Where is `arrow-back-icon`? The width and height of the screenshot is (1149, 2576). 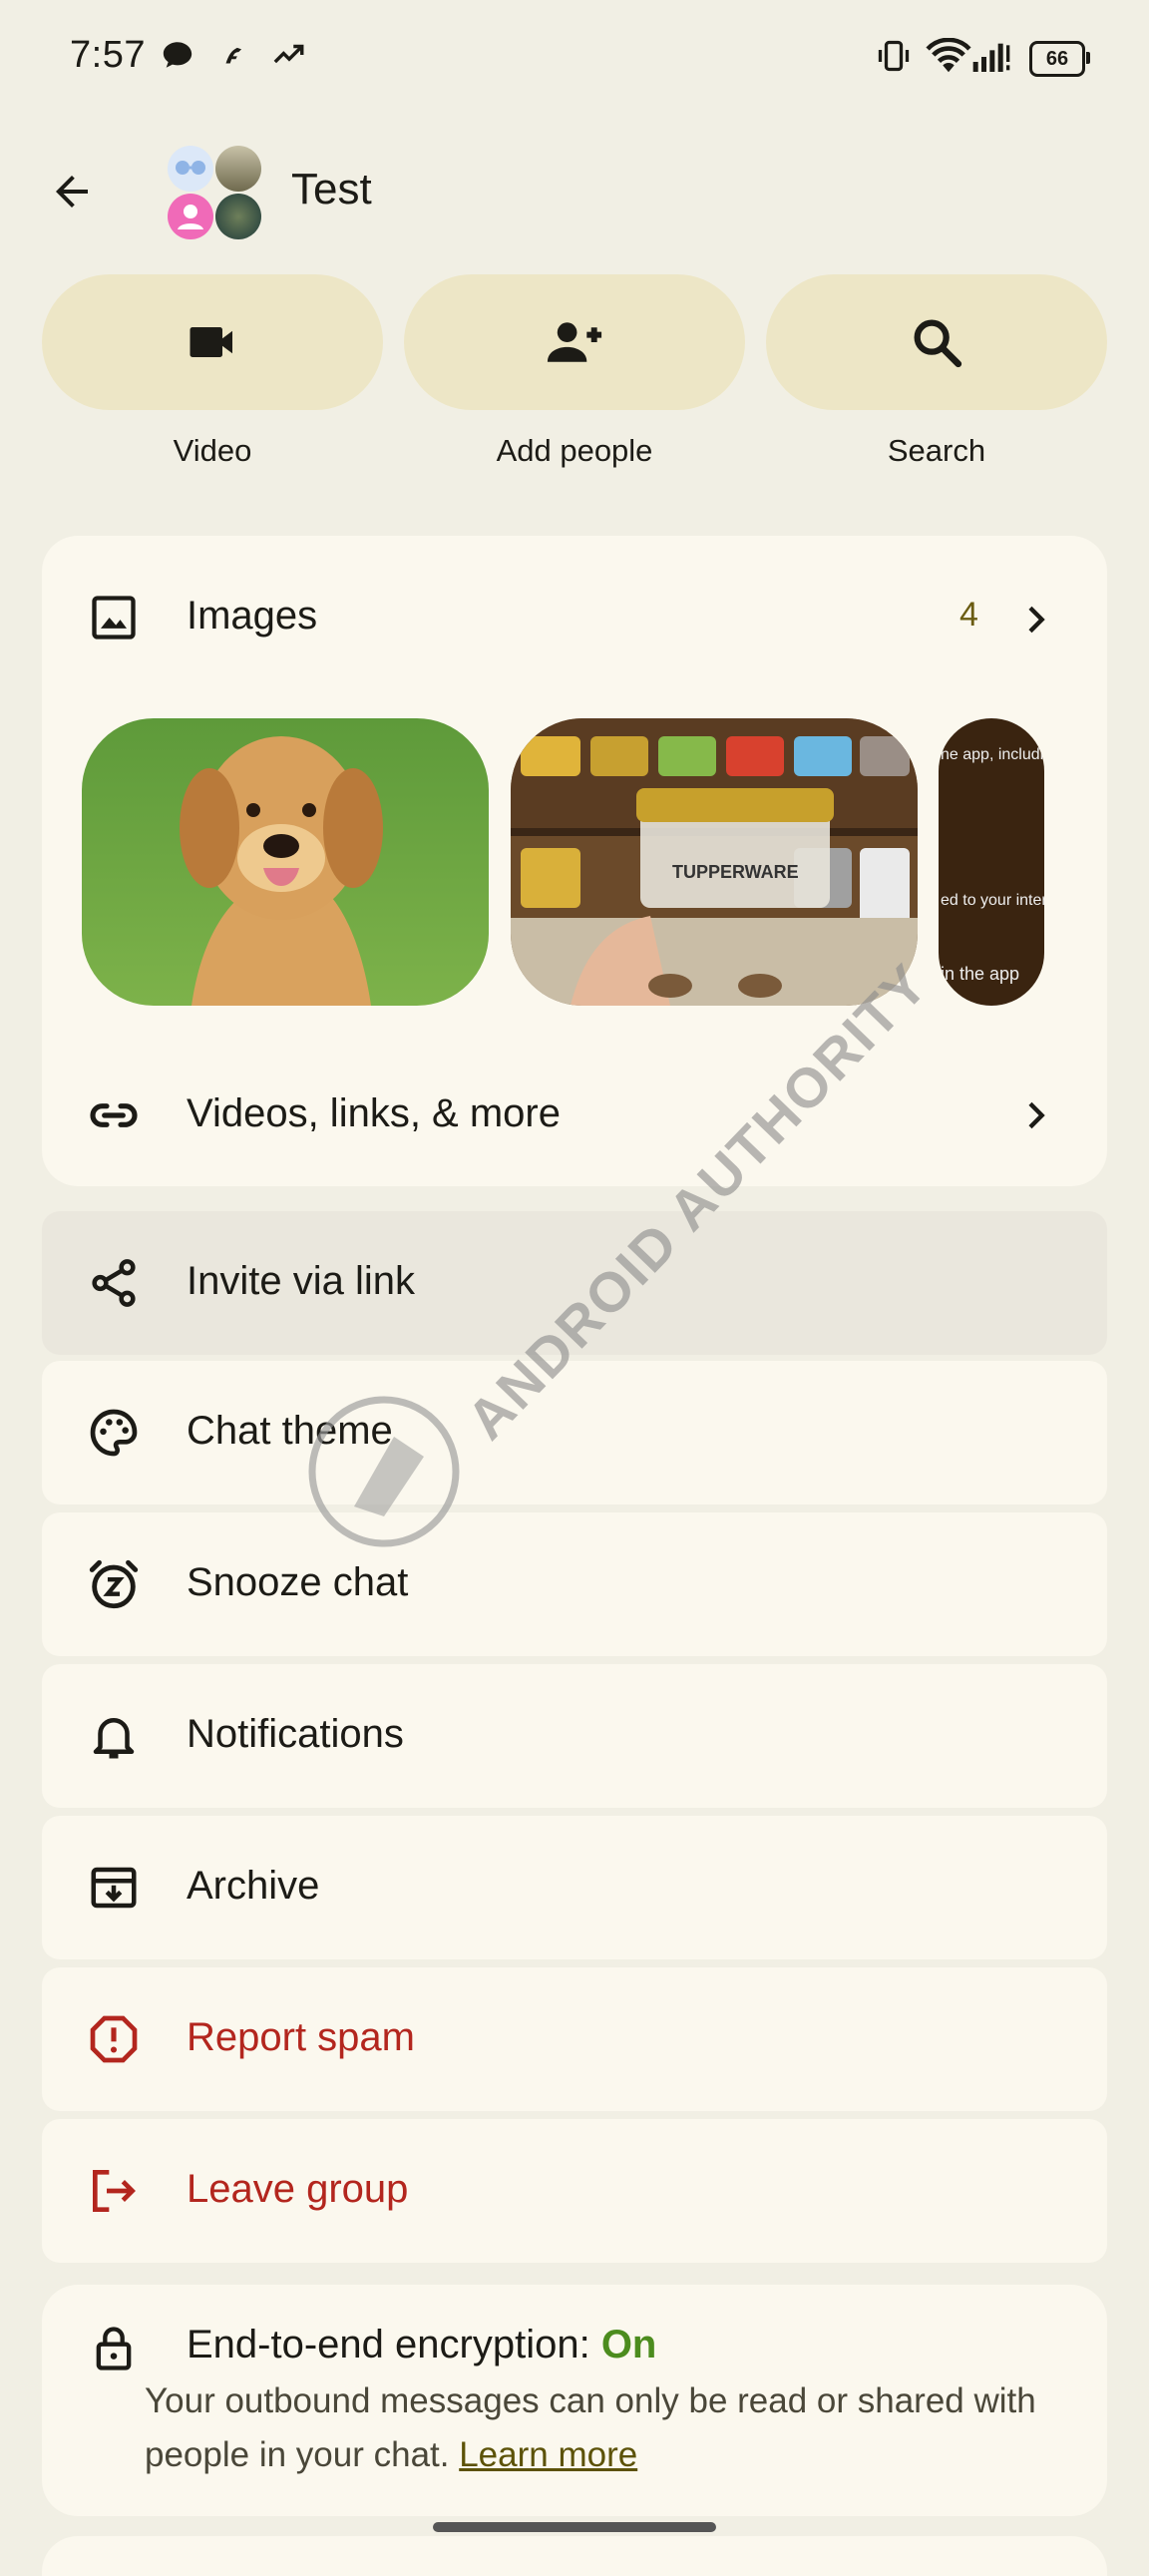
arrow-back-icon is located at coordinates (72, 192).